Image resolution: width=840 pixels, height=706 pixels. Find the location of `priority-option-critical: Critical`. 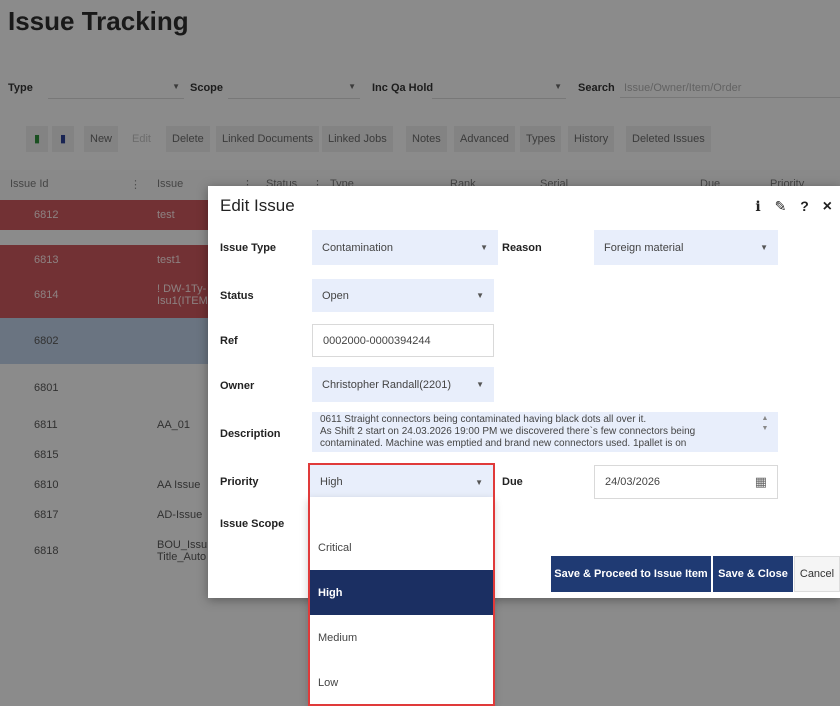

priority-option-critical: Critical is located at coordinates (401, 547).